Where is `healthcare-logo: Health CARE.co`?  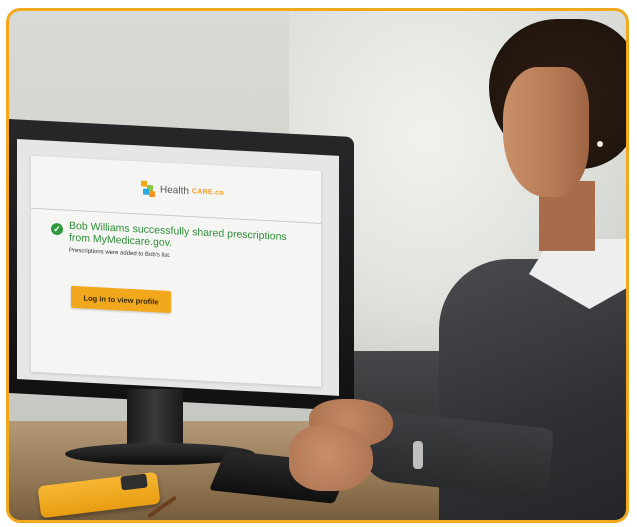
healthcare-logo: Health CARE.co is located at coordinates (182, 190).